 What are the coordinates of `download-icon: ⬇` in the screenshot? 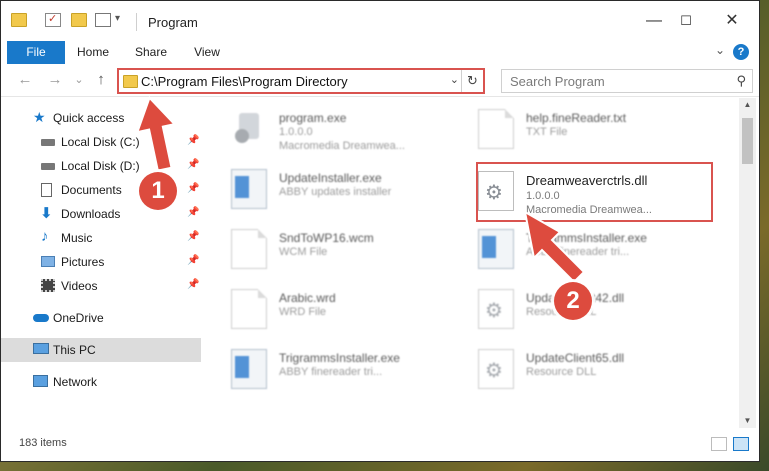 It's located at (46, 213).